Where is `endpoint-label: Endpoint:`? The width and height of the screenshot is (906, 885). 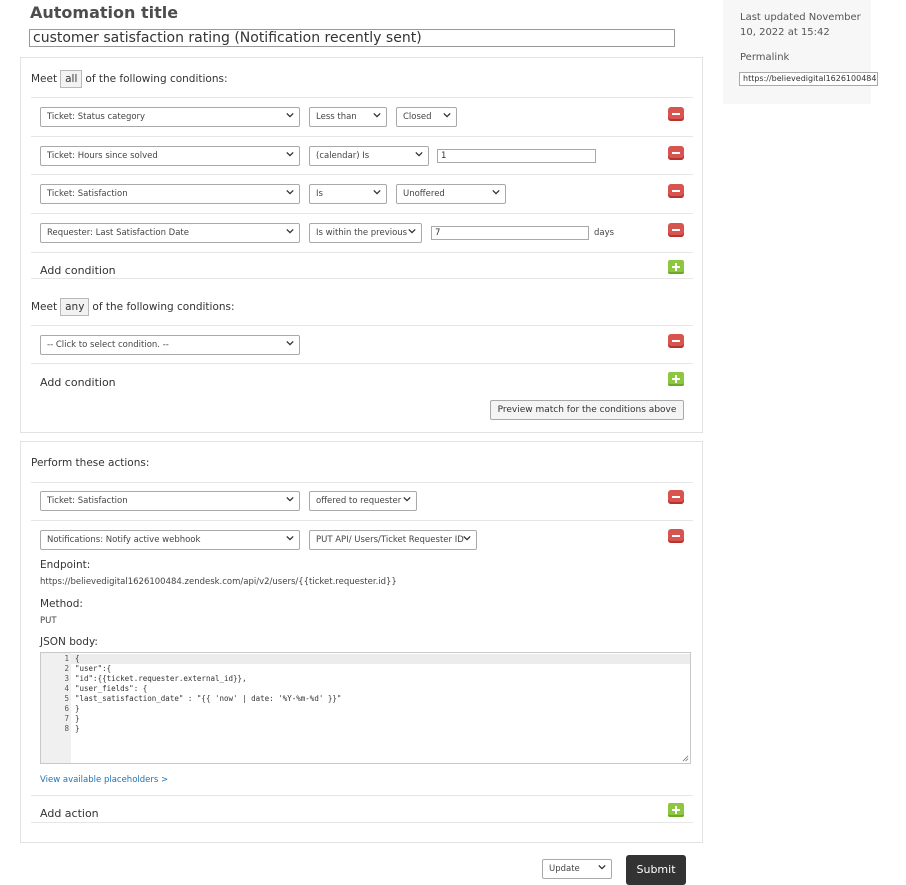 endpoint-label: Endpoint: is located at coordinates (65, 565).